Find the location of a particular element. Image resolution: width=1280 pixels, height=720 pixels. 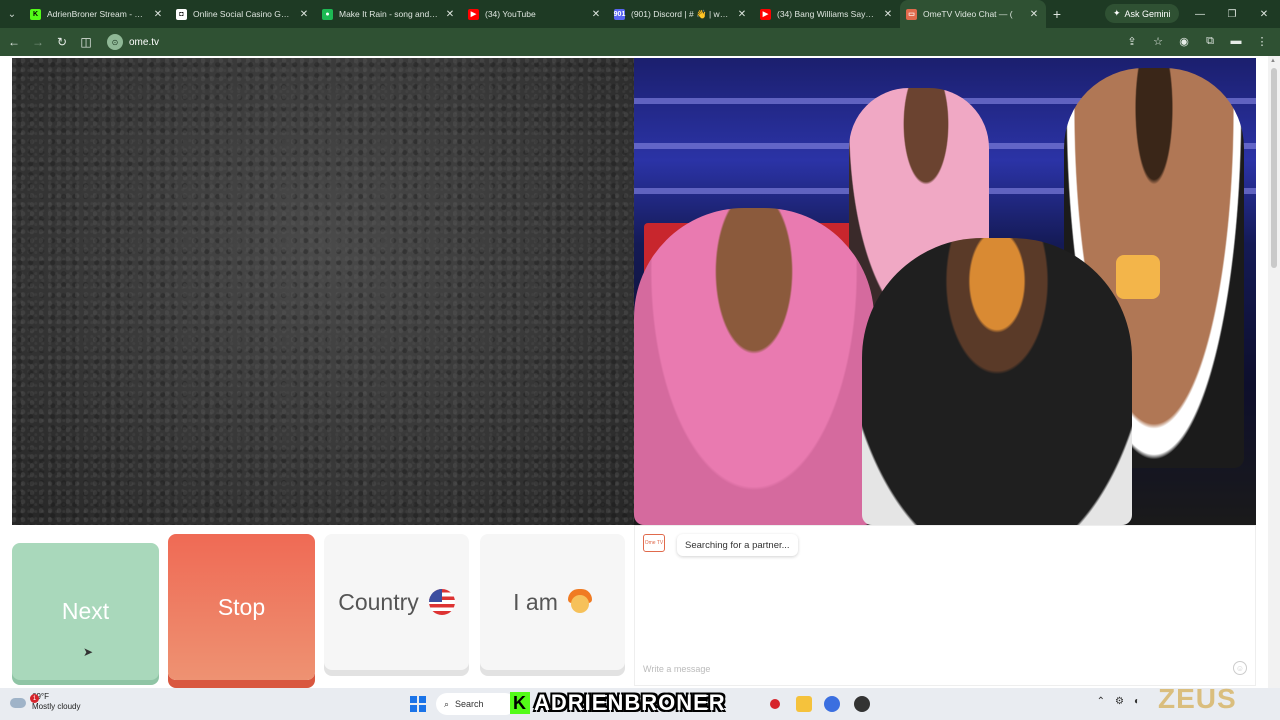

side-panel-icon: ◫ is located at coordinates (86, 42).